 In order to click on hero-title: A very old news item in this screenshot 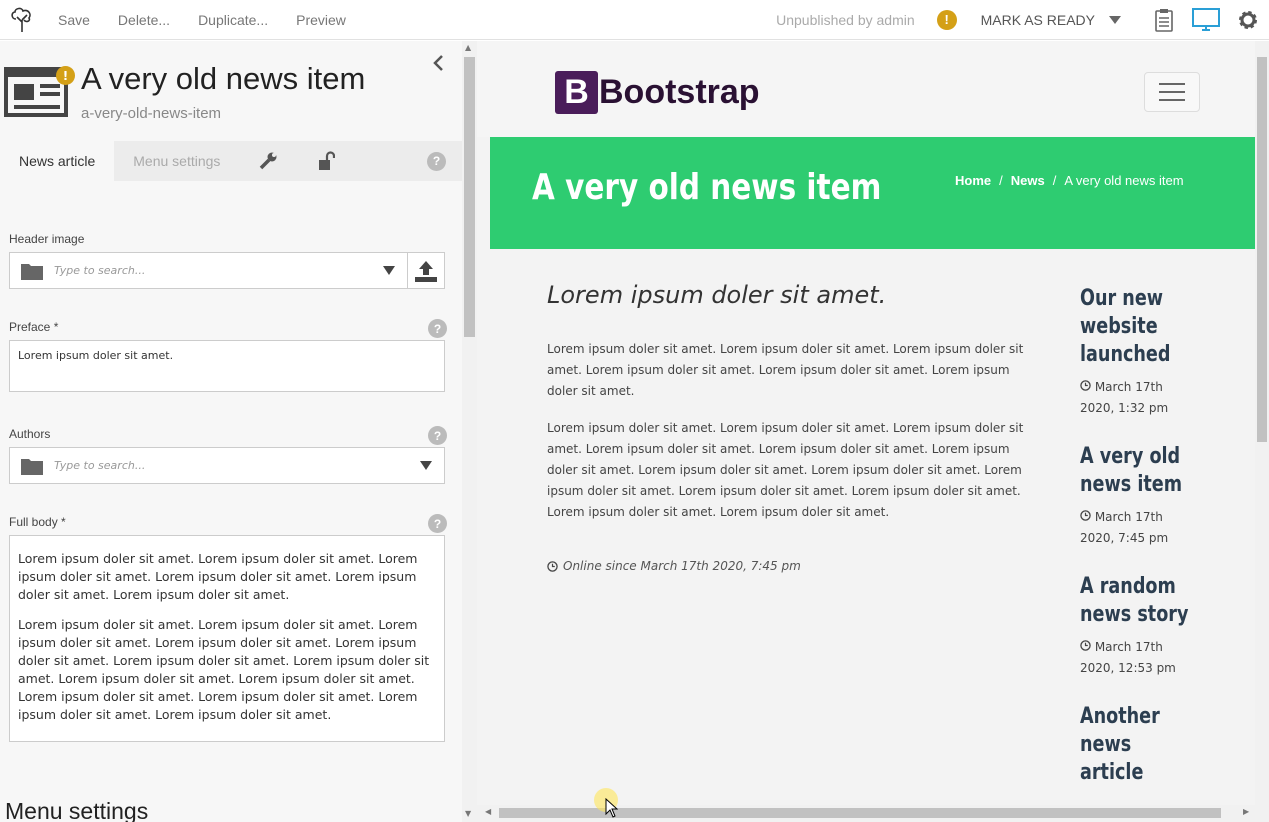, I will do `click(707, 187)`.